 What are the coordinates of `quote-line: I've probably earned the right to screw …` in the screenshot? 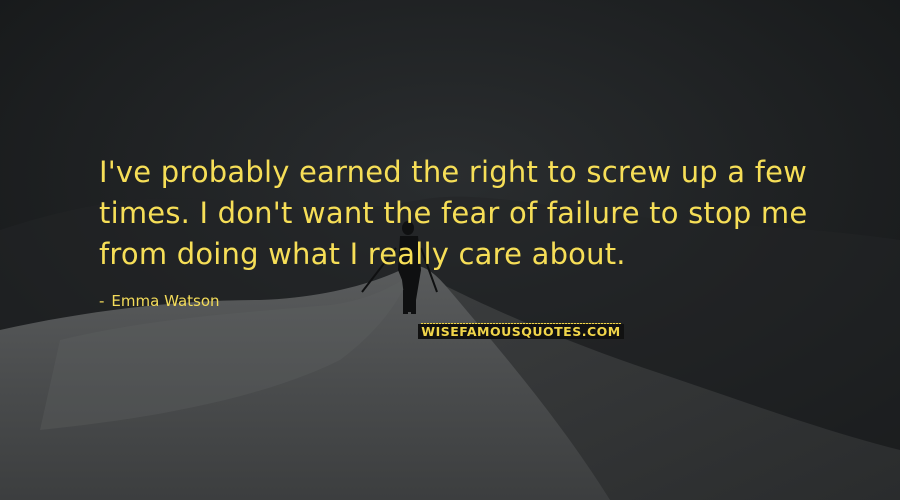 It's located at (453, 172).